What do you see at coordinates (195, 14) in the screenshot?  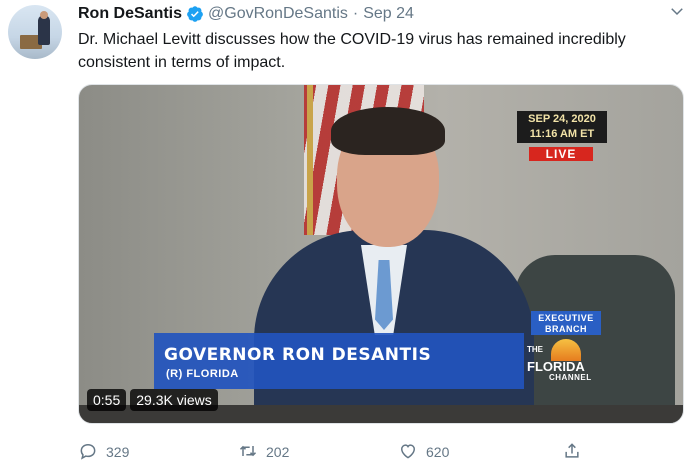 I see `verified-badge-icon` at bounding box center [195, 14].